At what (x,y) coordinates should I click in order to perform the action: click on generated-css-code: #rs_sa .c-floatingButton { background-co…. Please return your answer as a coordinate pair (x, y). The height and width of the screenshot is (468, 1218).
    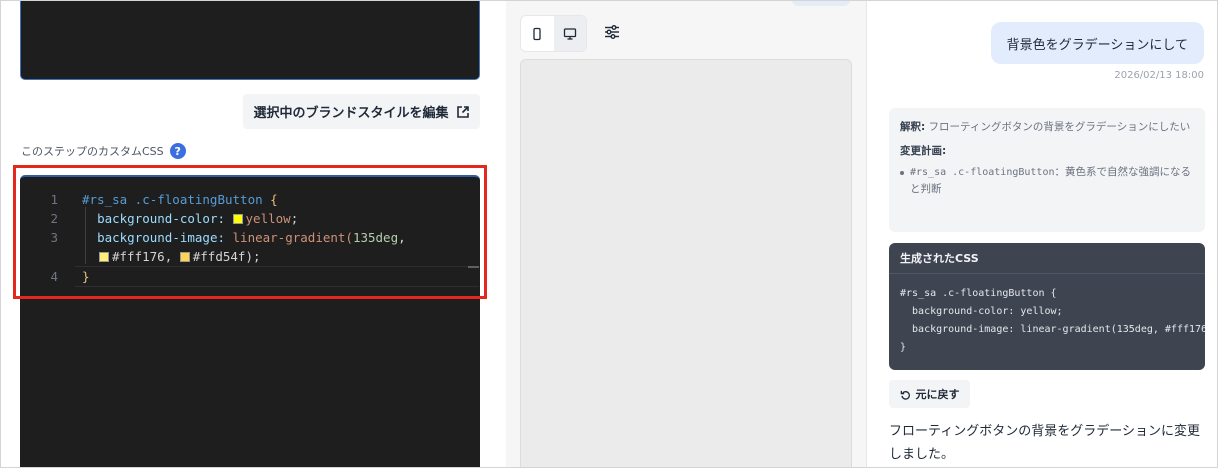
    Looking at the image, I should click on (1052, 320).